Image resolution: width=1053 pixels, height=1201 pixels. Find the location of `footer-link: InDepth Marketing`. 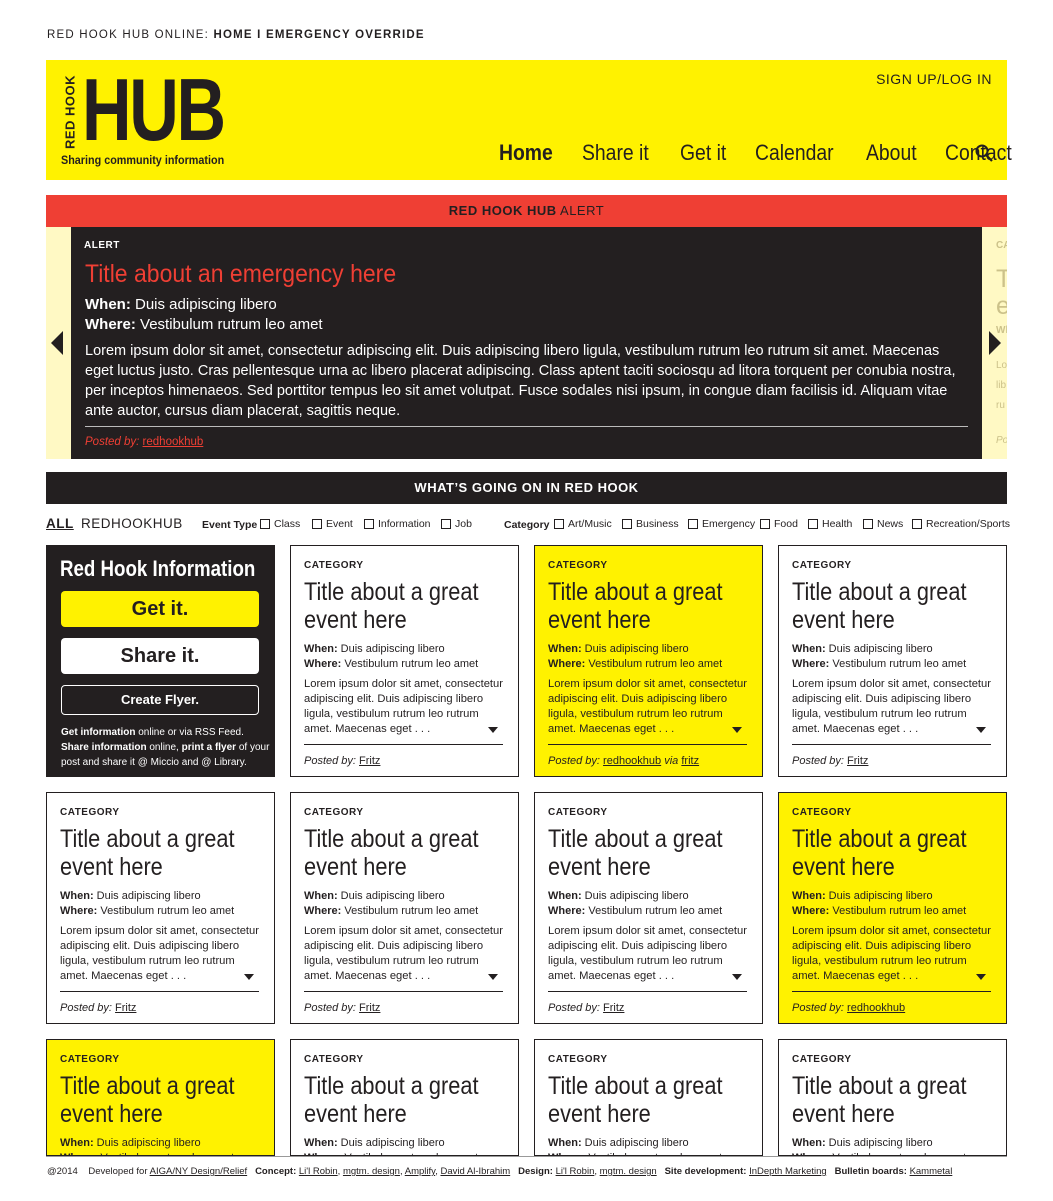

footer-link: InDepth Marketing is located at coordinates (788, 1171).